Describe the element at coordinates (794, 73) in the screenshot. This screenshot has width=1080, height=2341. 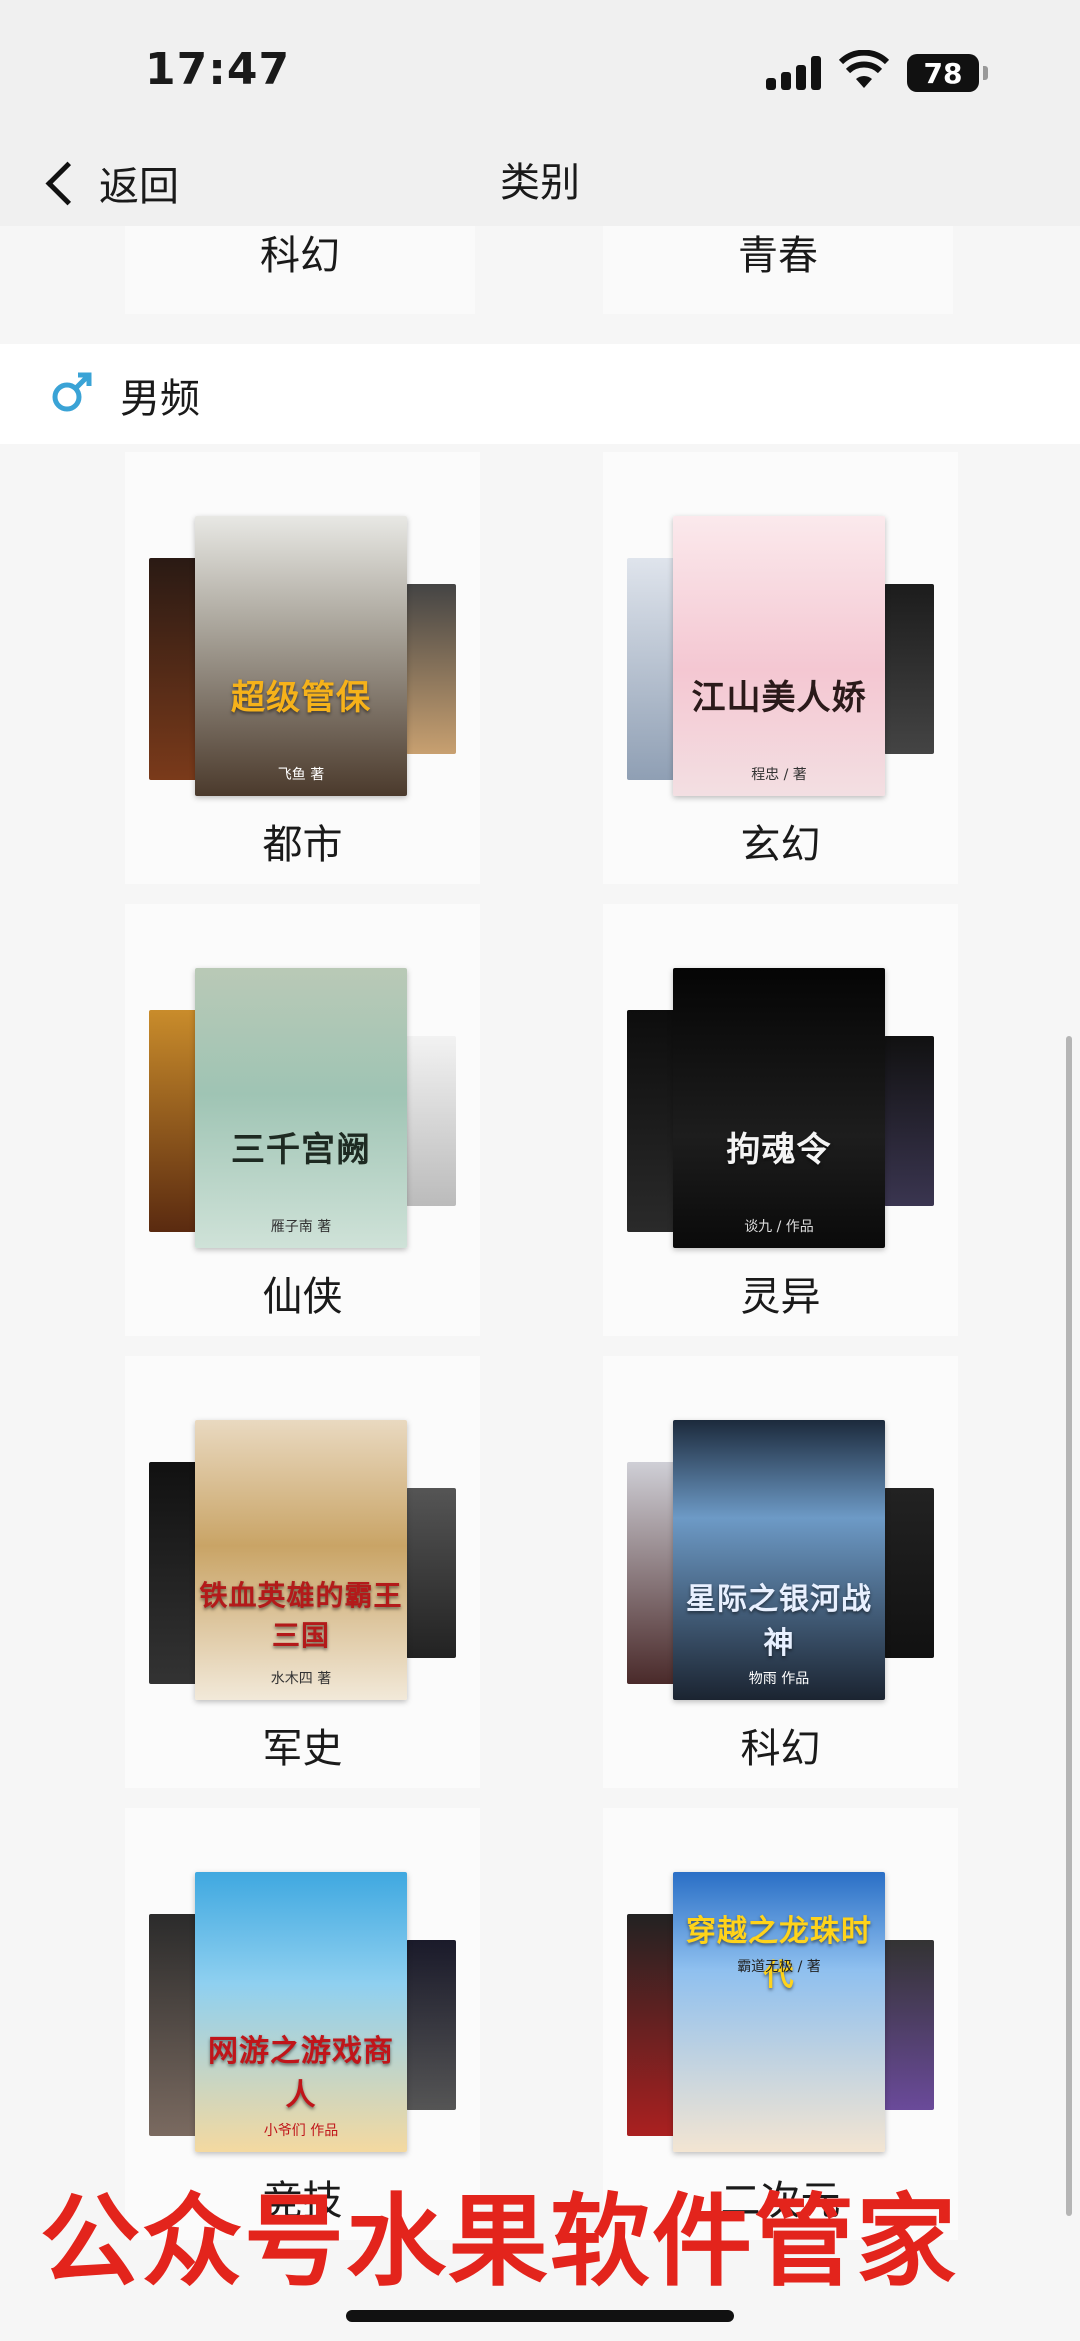
I see `signal-icon` at that location.